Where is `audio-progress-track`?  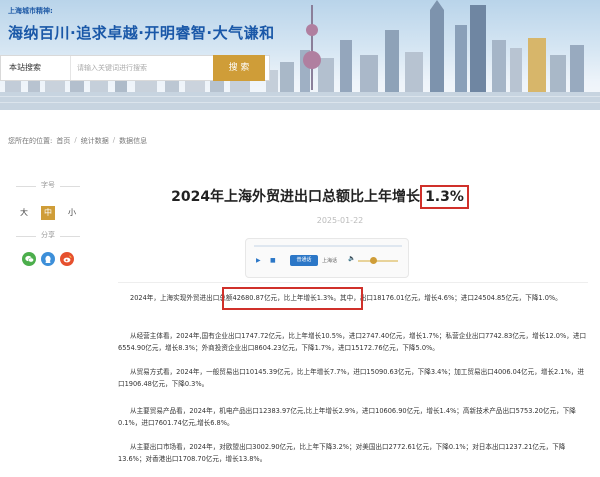
audio-progress-track is located at coordinates (328, 246).